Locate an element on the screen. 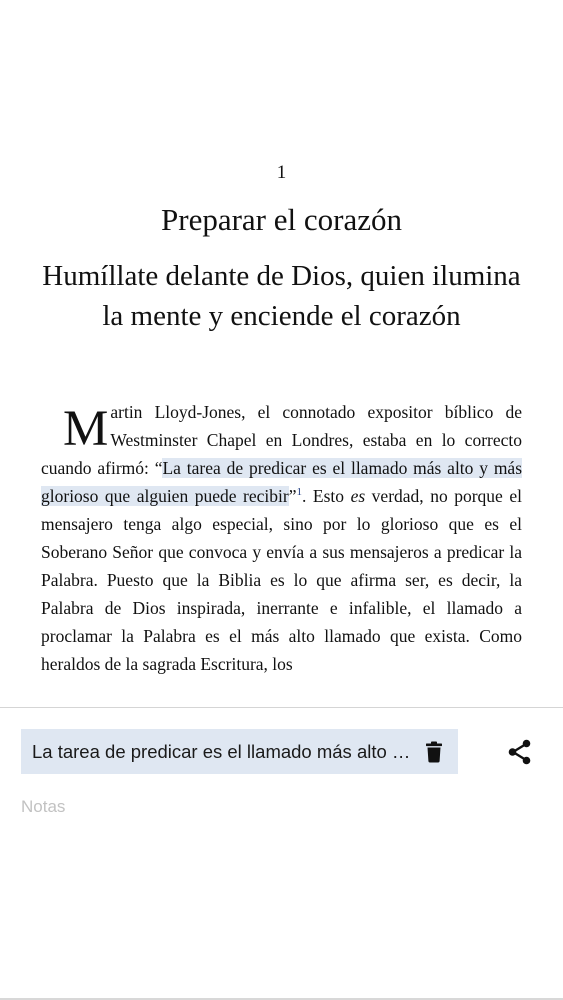  share-icon is located at coordinates (519, 752).